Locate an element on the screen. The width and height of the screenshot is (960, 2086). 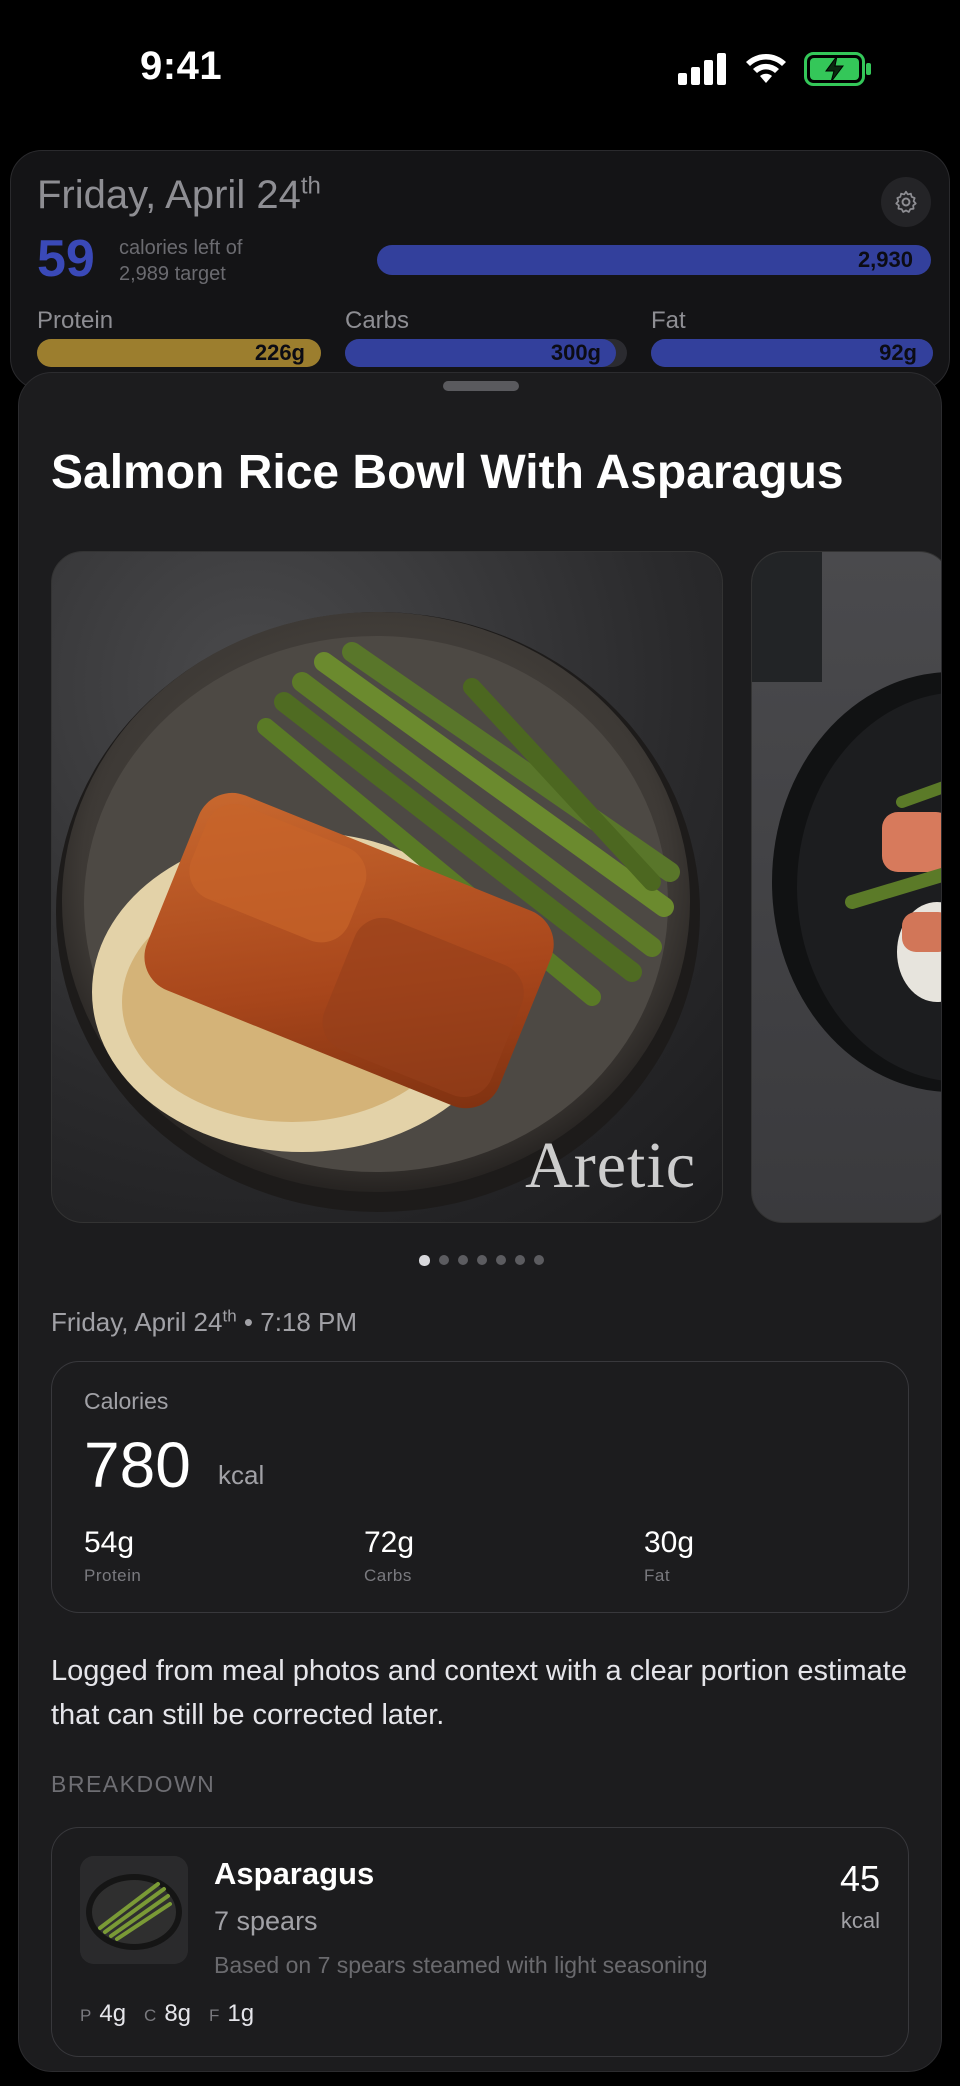
item-macros: P 4g C 8g F 1g is located at coordinates (167, 2013).